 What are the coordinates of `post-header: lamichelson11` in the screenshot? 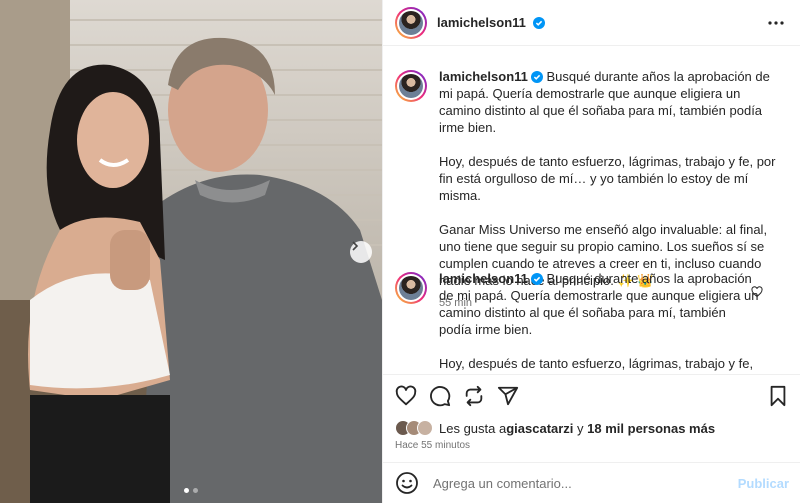 It's located at (591, 23).